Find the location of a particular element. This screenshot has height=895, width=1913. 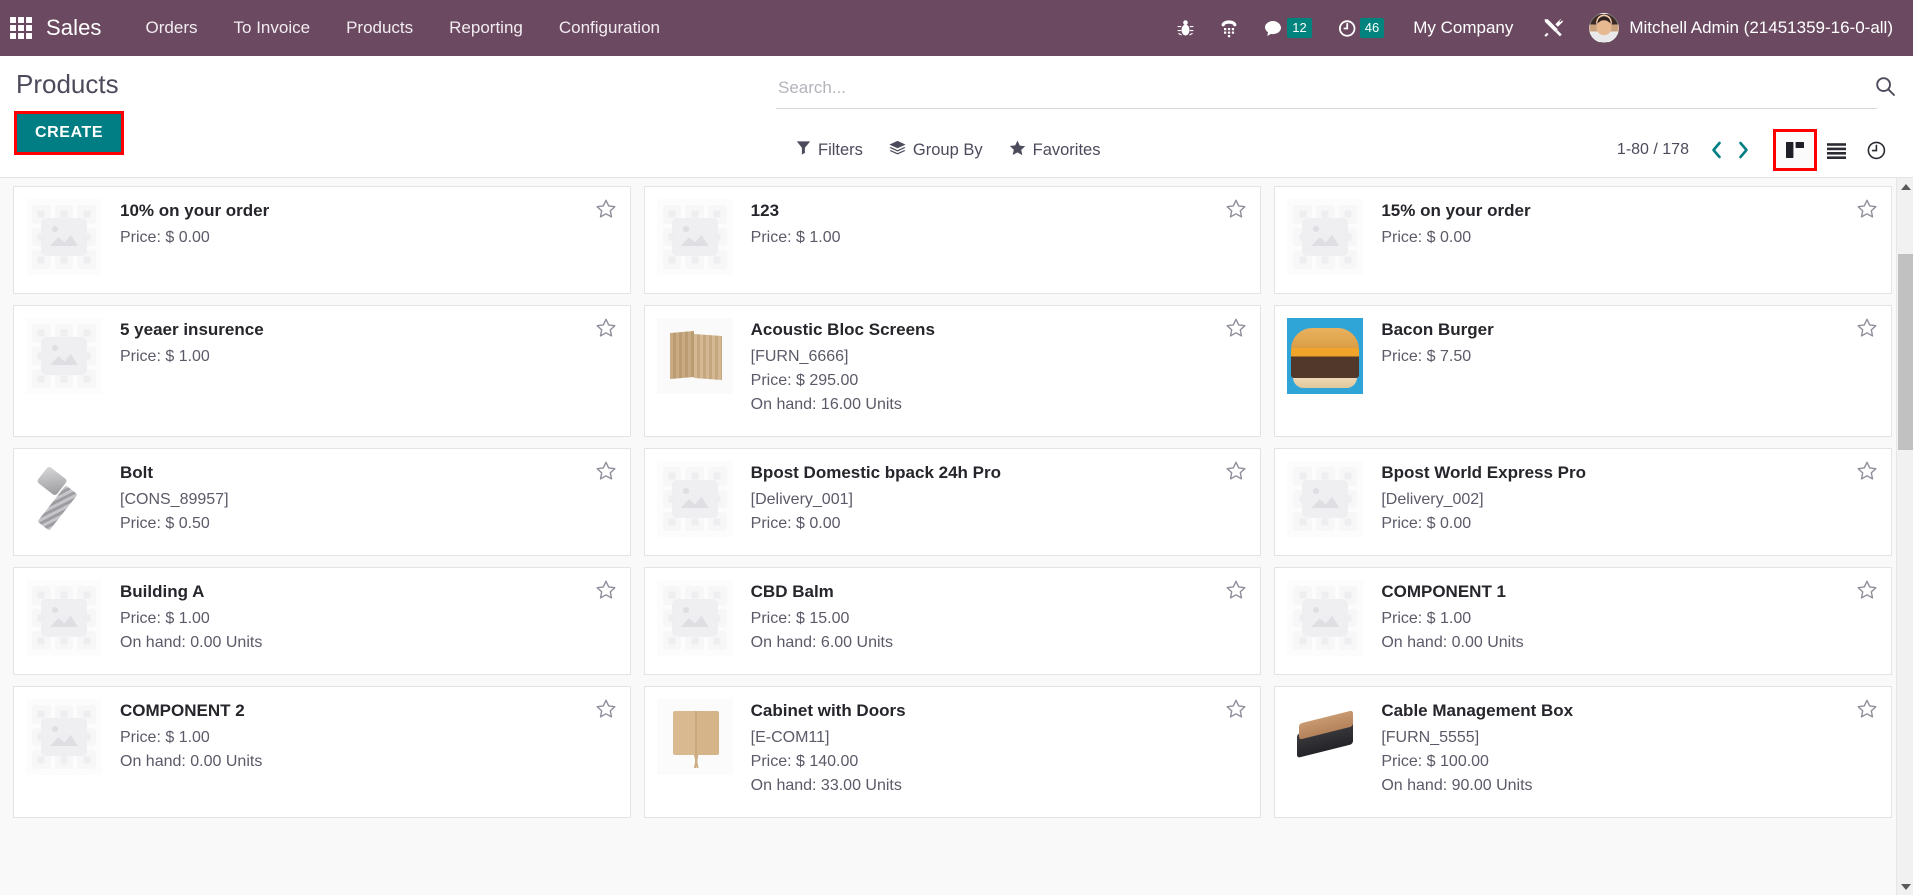

tools-wrench-icon is located at coordinates (1553, 28).